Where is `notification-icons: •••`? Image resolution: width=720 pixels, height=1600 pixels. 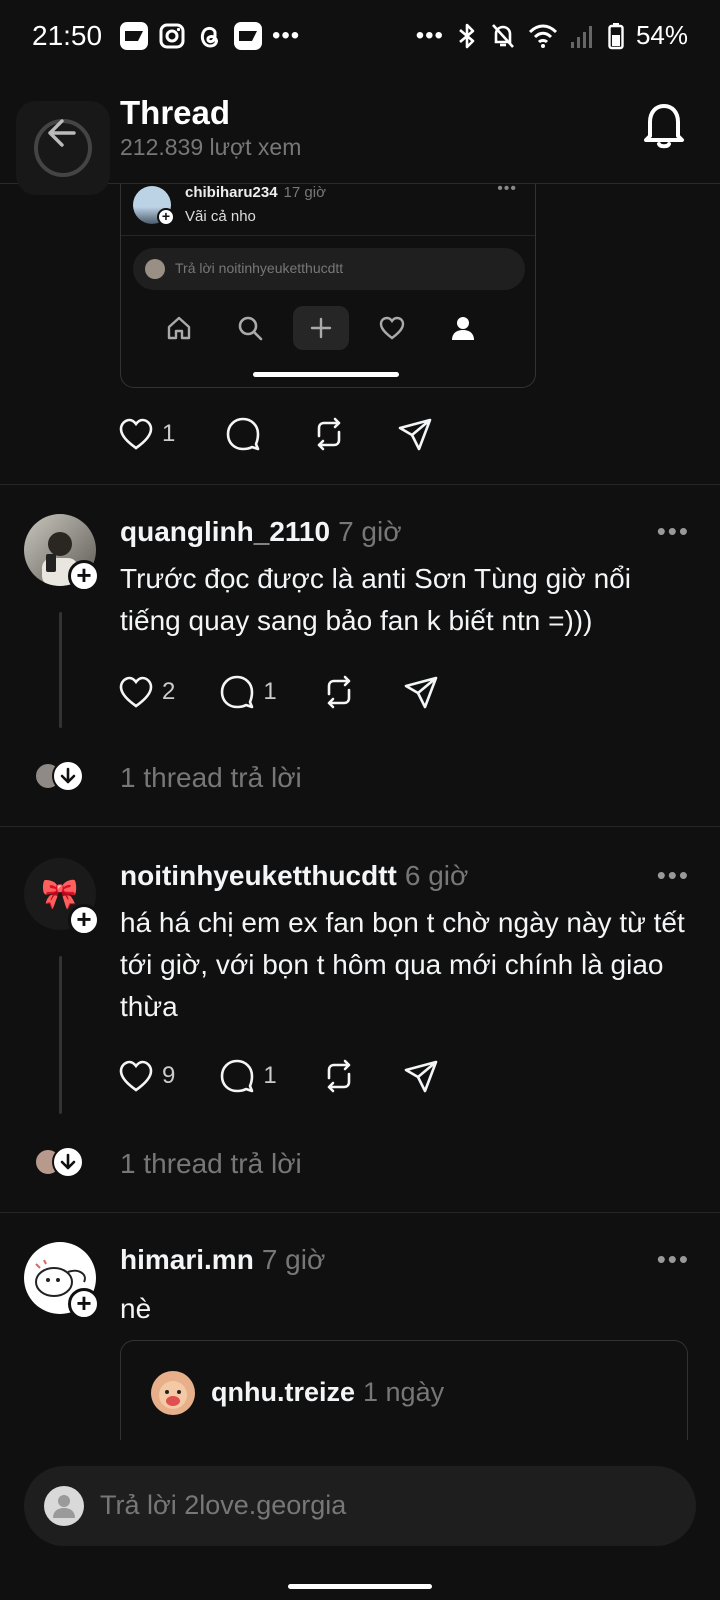
notification-icons: ••• is located at coordinates (210, 36).